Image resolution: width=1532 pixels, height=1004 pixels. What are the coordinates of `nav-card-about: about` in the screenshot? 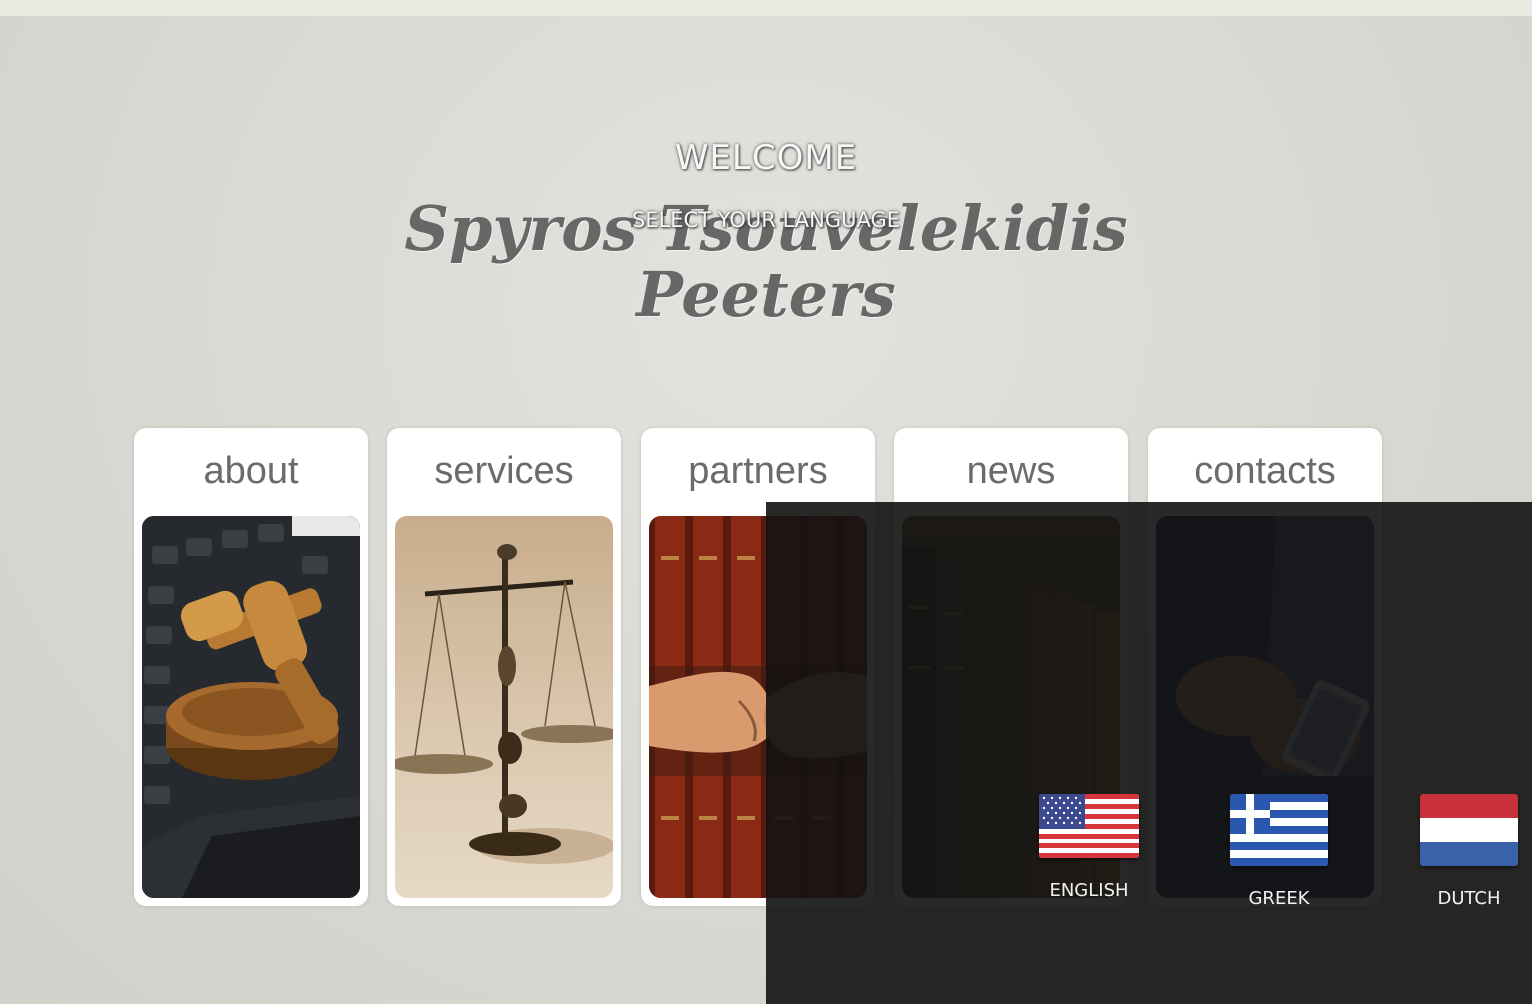 It's located at (251, 667).